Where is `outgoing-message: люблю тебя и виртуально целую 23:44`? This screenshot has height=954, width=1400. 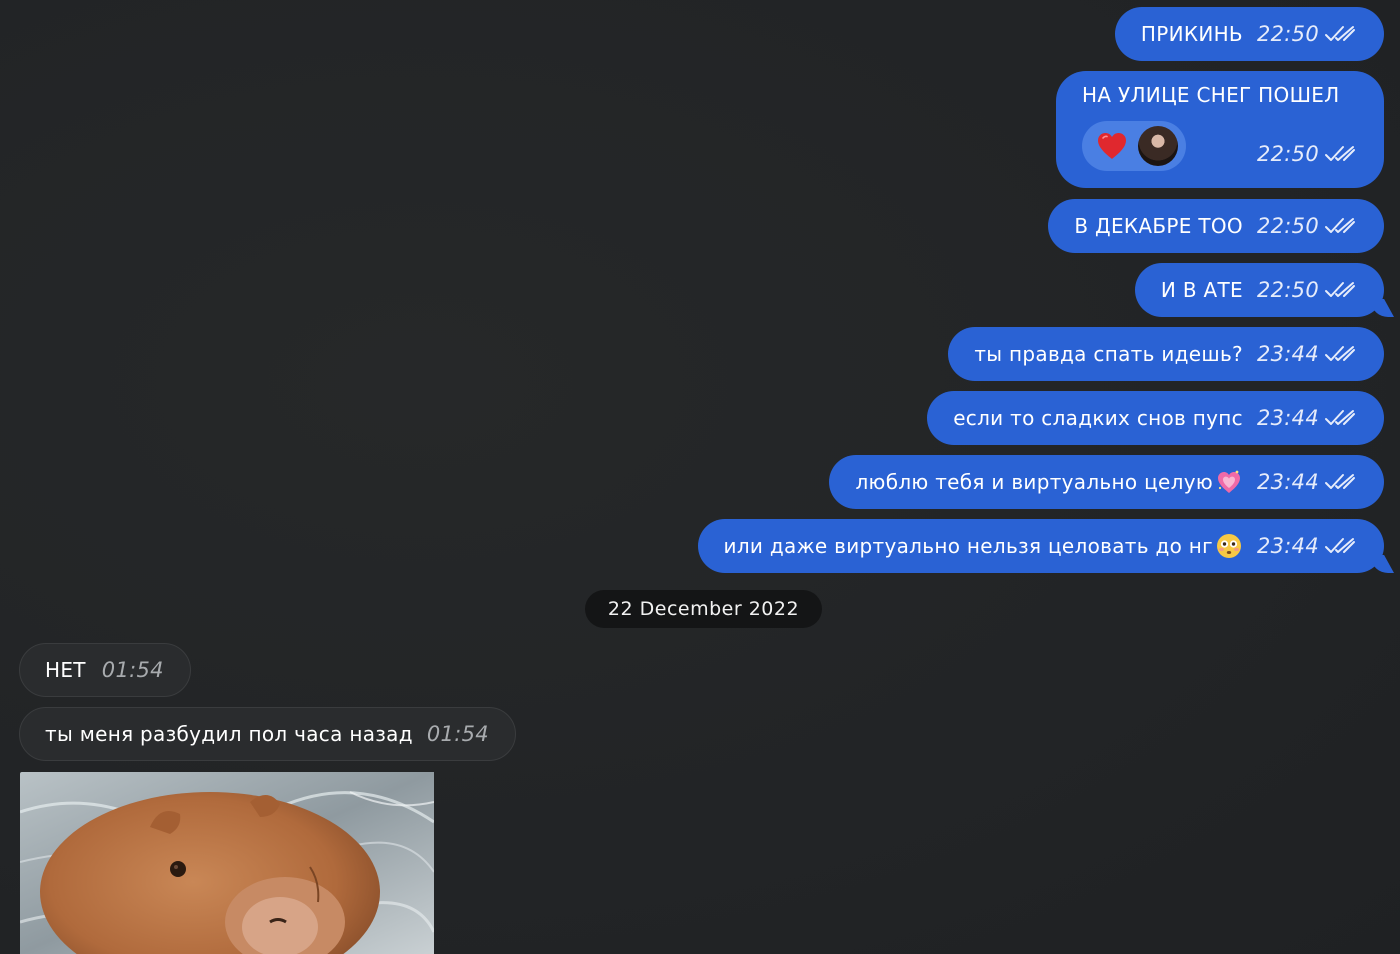
outgoing-message: люблю тебя и виртуально целую 23:44 is located at coordinates (1106, 482).